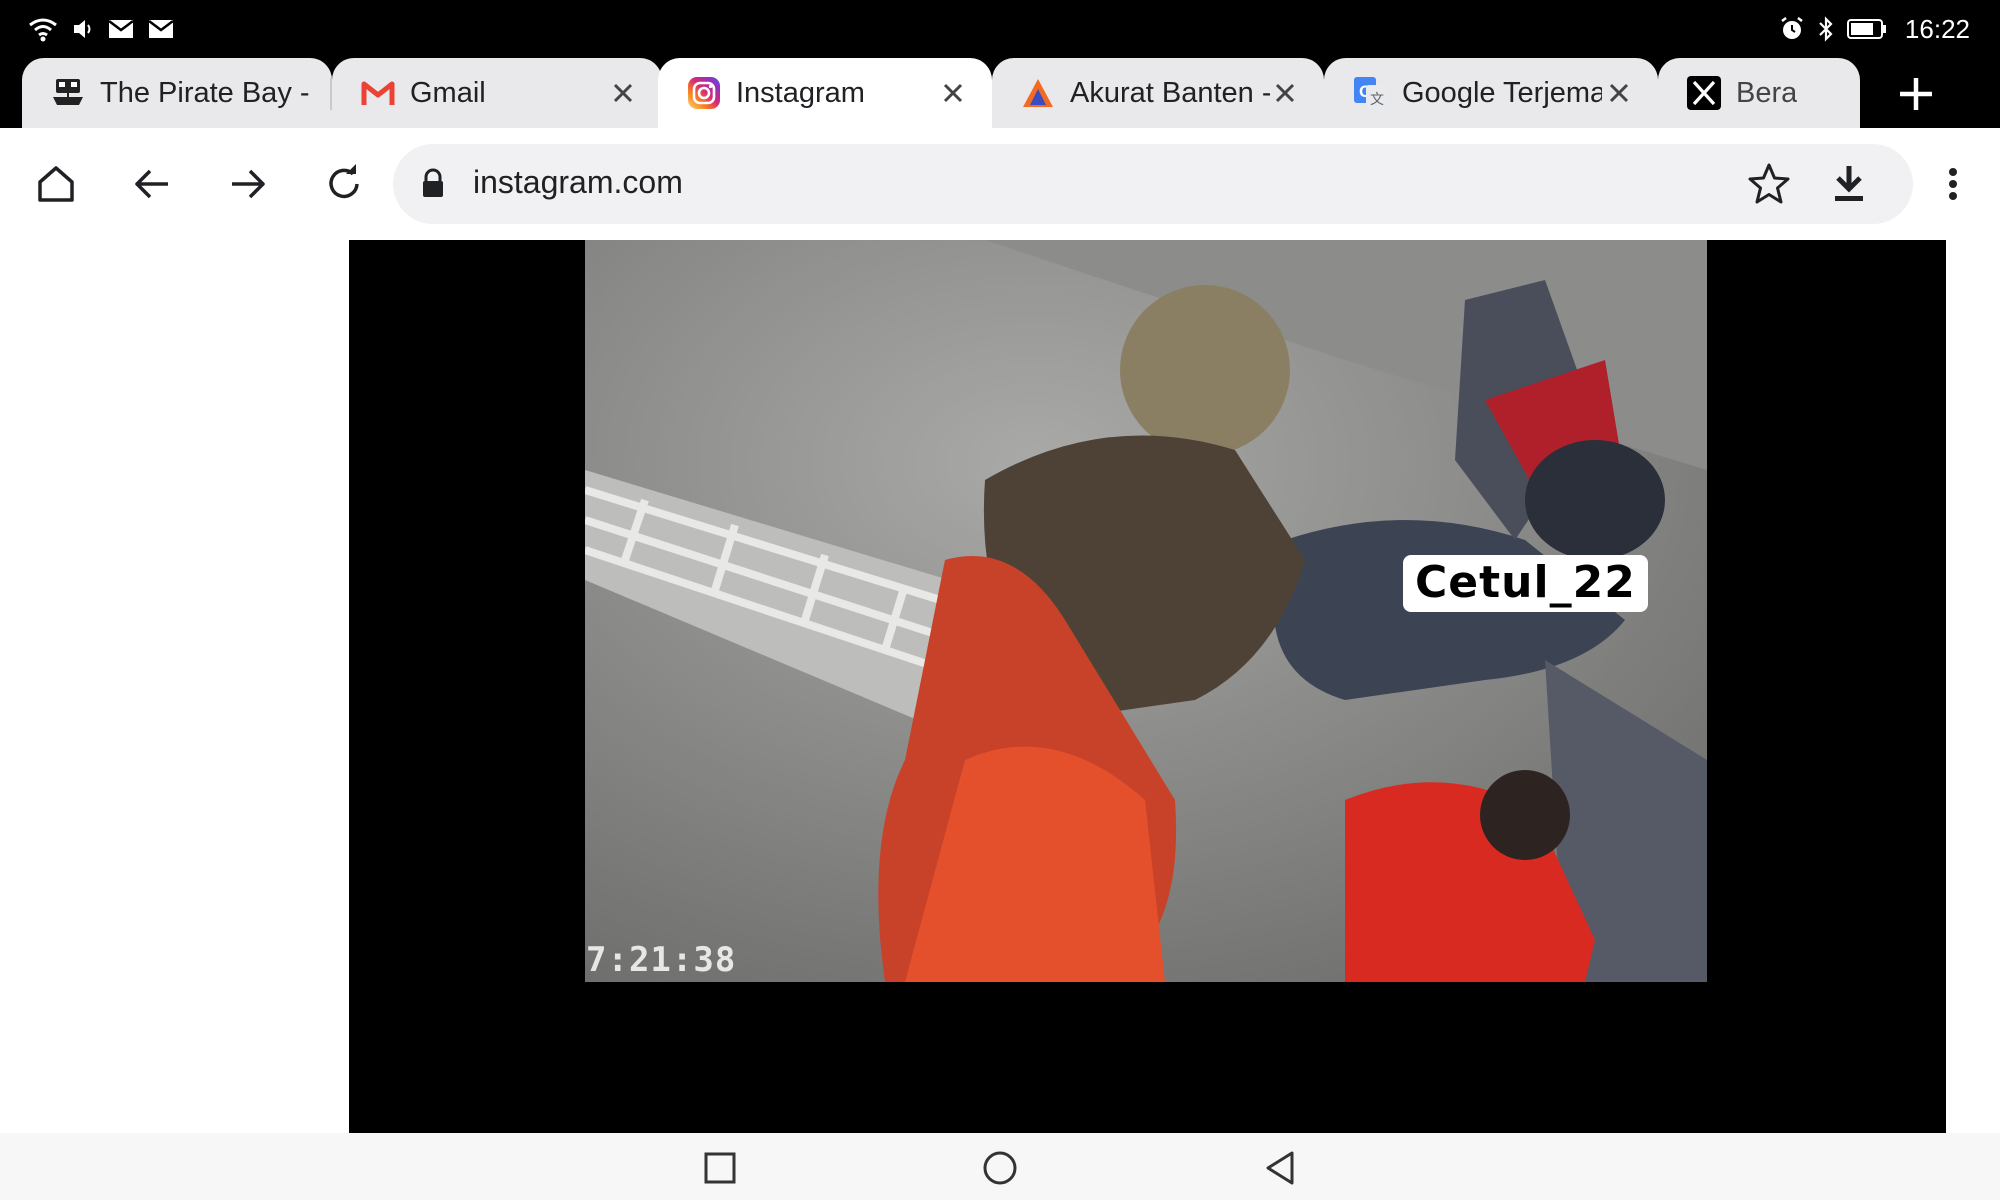 This screenshot has width=2000, height=1200. I want to click on tab-title: Google Terjemah, so click(1502, 92).